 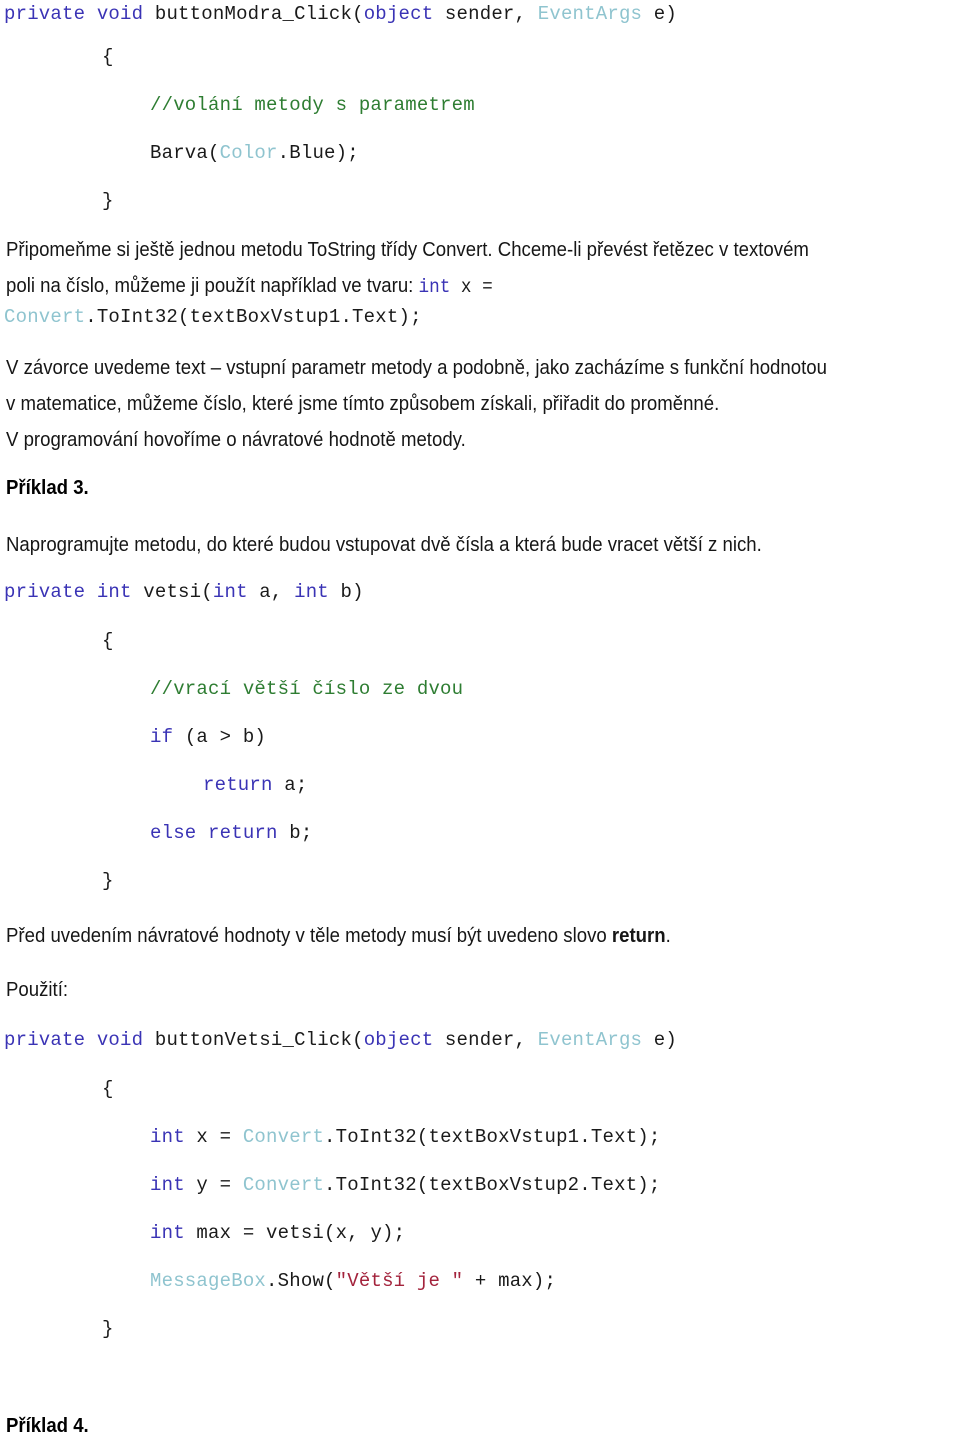 I want to click on code-line-open-brace-2: {, so click(x=108, y=641).